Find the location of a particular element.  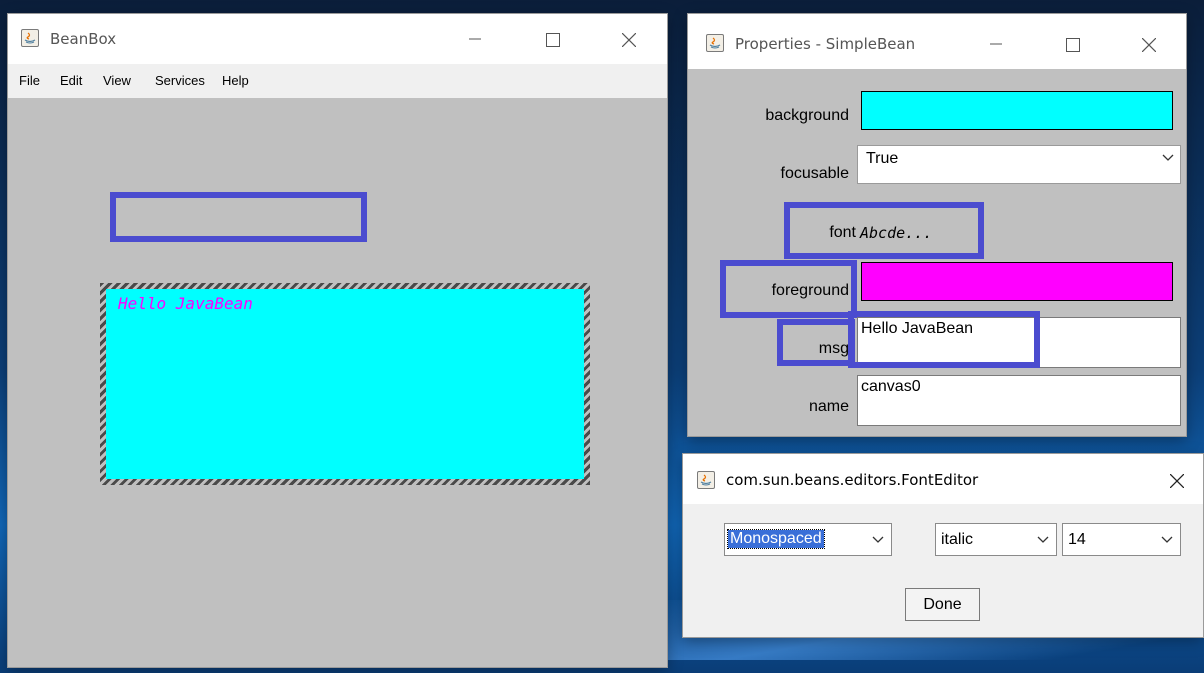

font-editor-titlebar: com.sun.beans.editors.FontEditor is located at coordinates (943, 479).